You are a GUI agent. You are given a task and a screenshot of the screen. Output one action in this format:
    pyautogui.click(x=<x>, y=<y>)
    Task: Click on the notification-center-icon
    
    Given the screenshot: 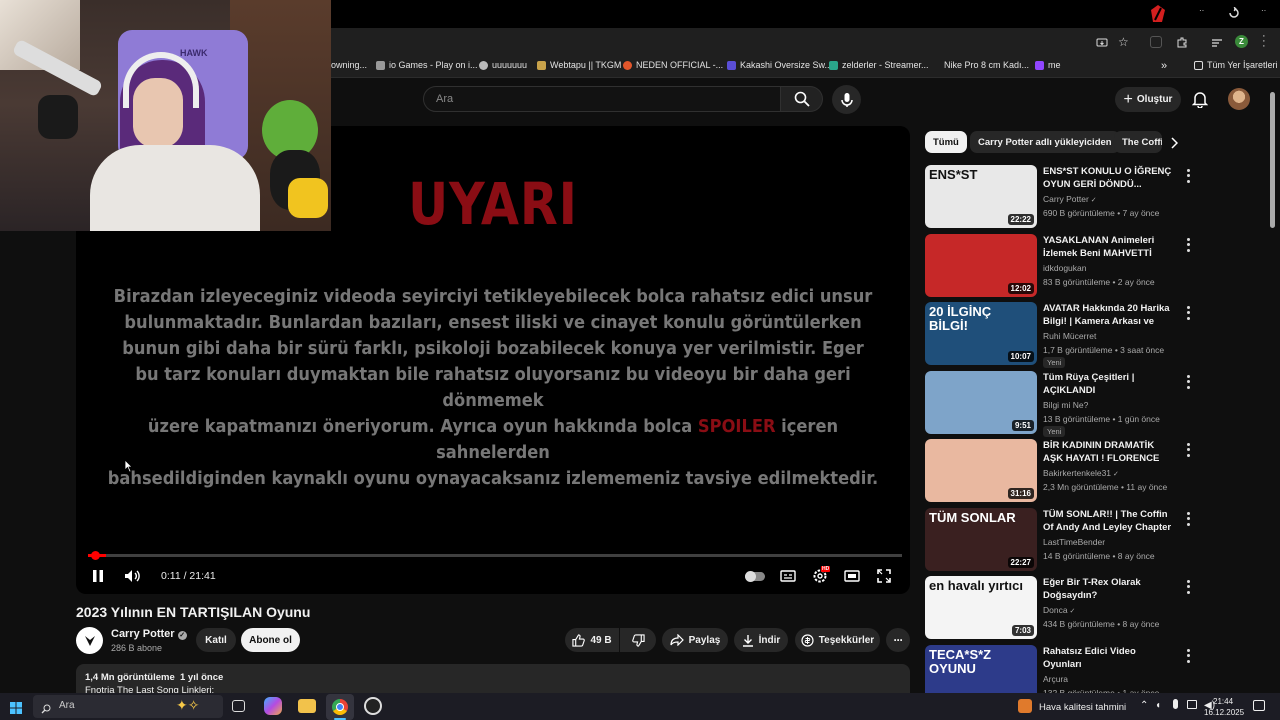 What is the action you would take?
    pyautogui.click(x=1259, y=705)
    